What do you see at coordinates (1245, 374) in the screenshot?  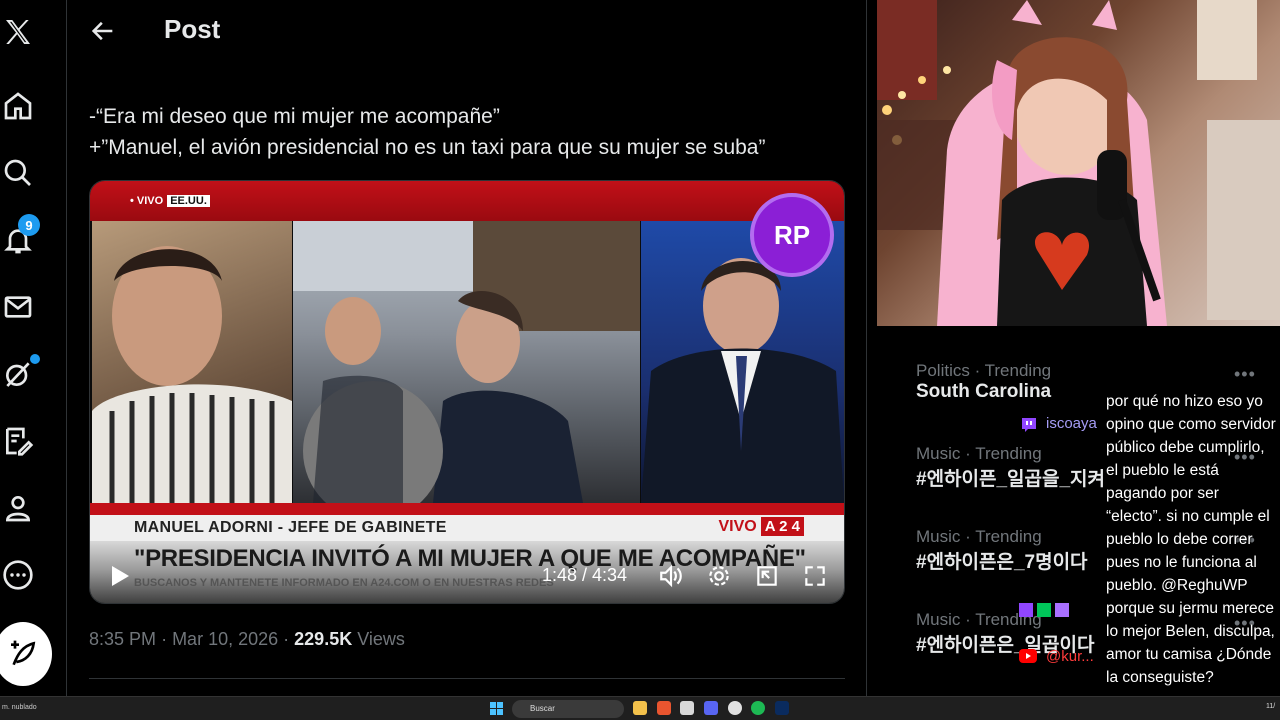 I see `trend-more-icon: •••` at bounding box center [1245, 374].